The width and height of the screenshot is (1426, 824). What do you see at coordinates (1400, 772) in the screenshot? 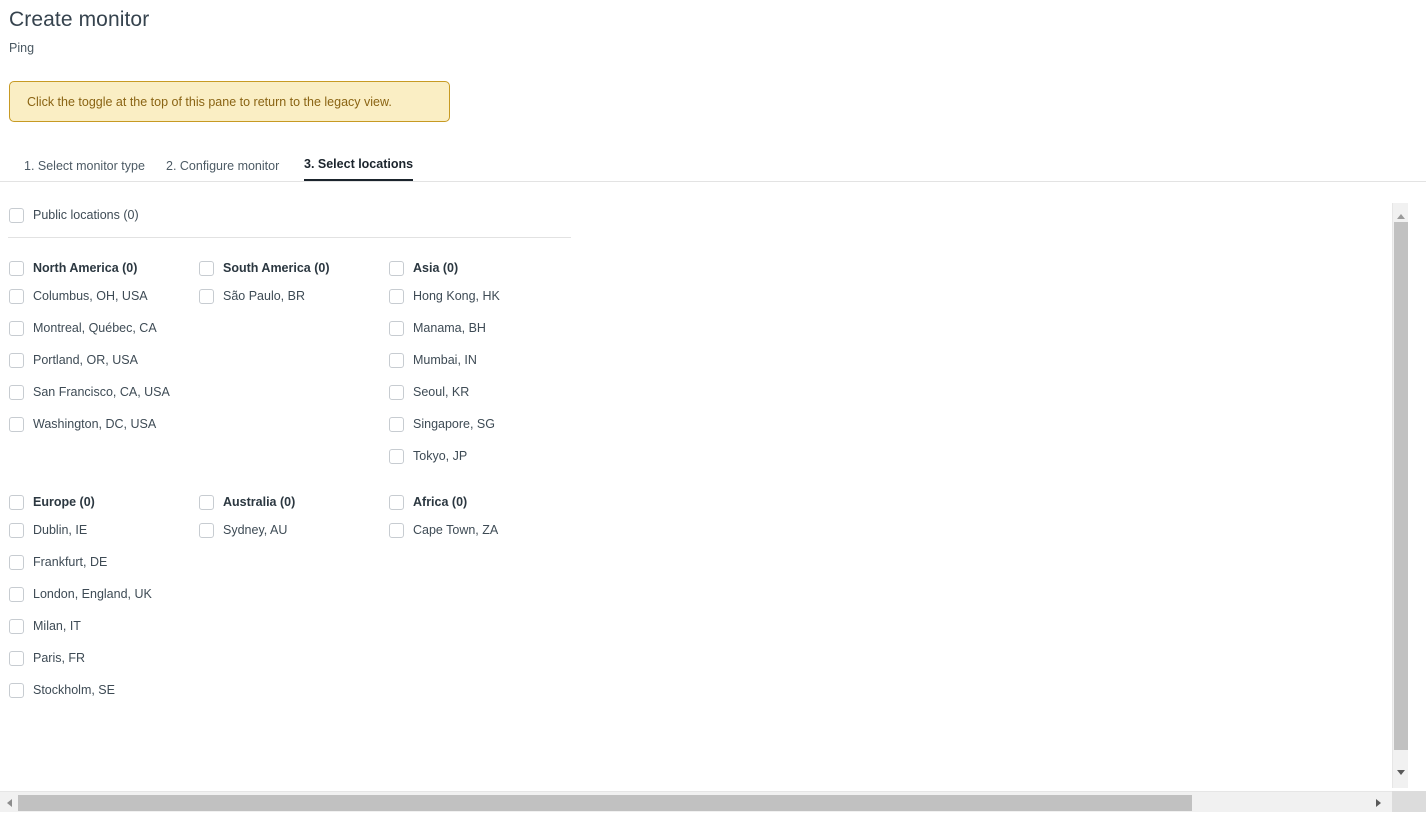
I see `scroll-down-button` at bounding box center [1400, 772].